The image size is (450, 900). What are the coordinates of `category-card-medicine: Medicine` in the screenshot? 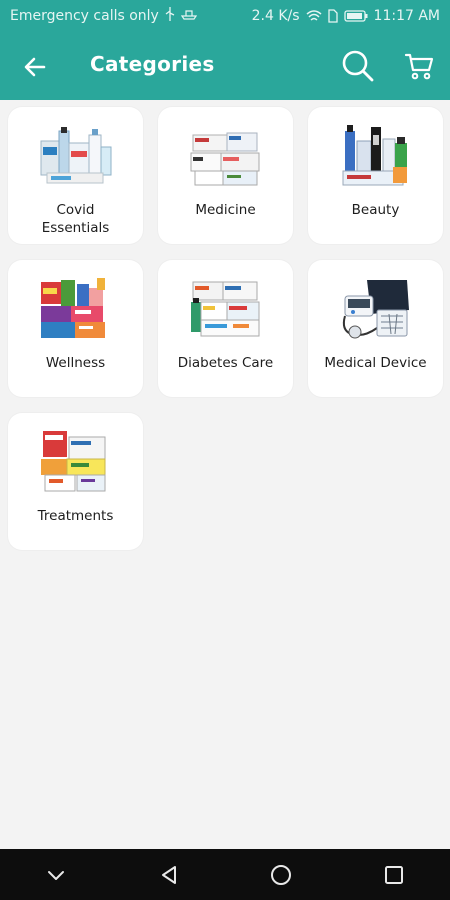 It's located at (225, 175).